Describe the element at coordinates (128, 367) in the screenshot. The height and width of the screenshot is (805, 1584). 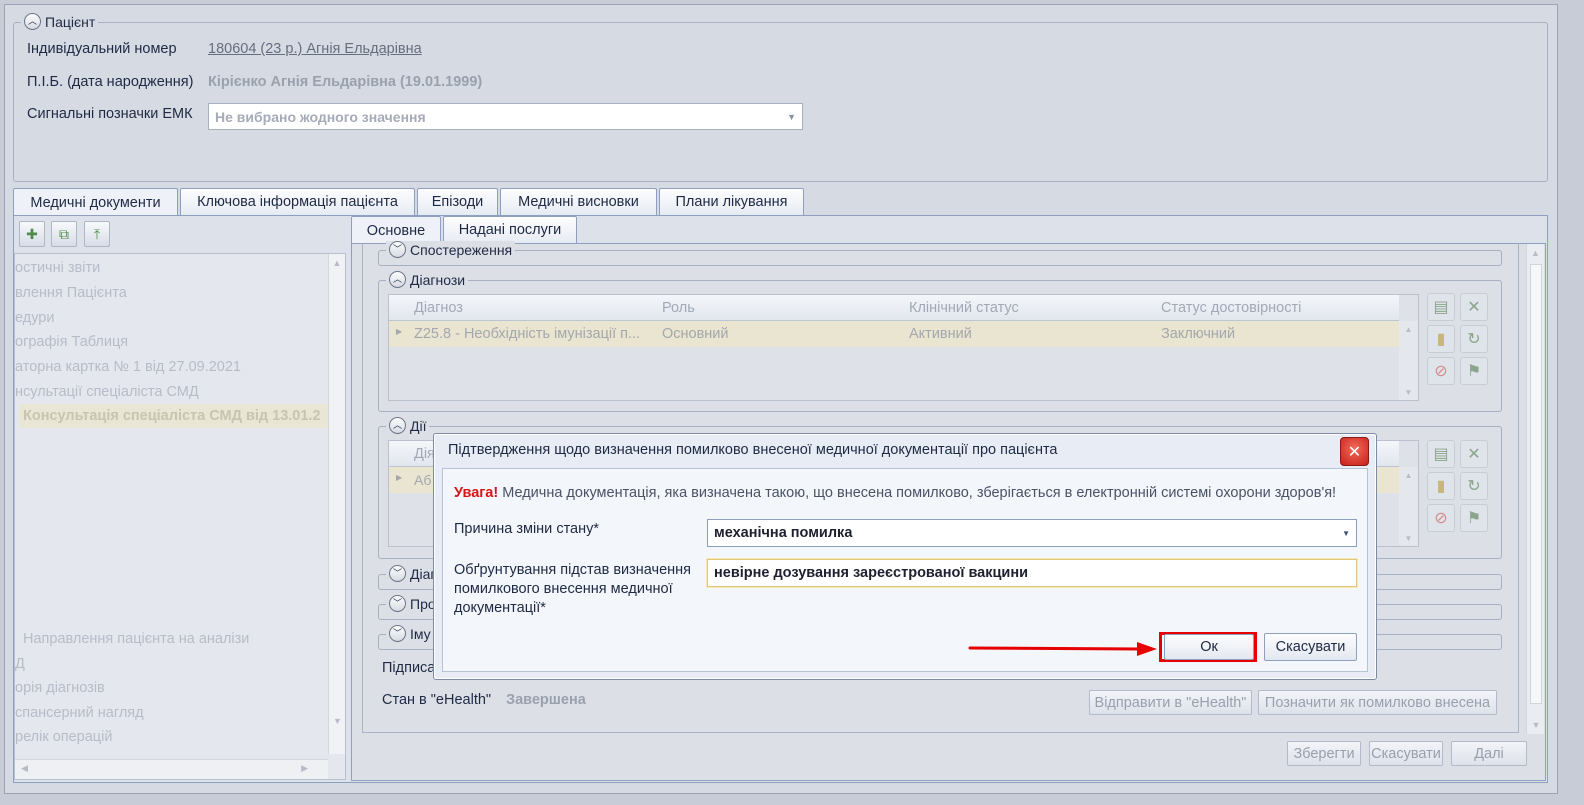
I see `tree-item: аторна картка № 1 від 27.09.2021` at that location.